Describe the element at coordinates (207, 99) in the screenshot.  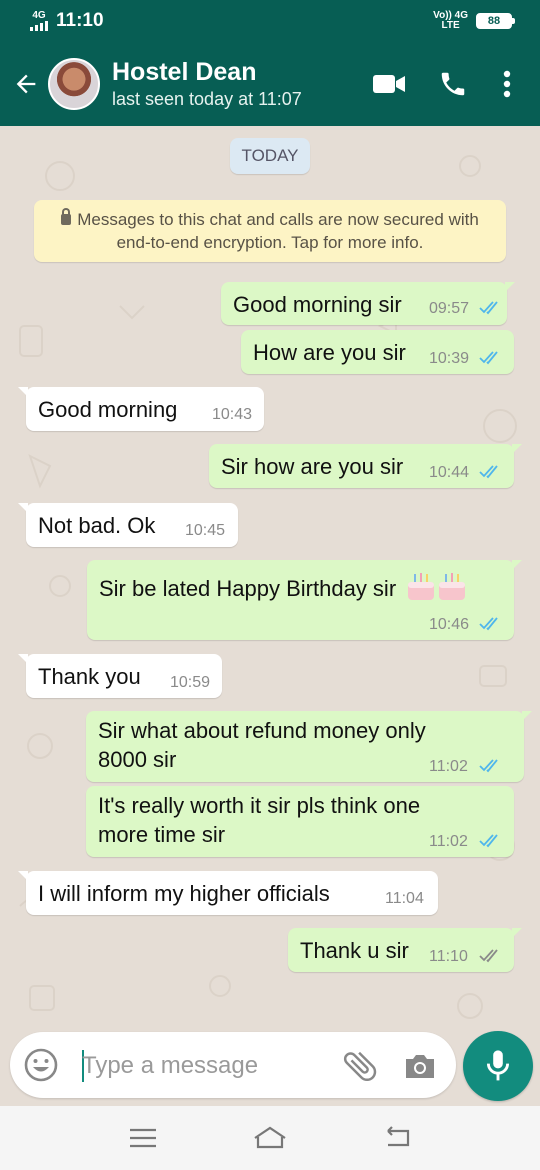
I see `last-seen: last seen today at 11:07` at that location.